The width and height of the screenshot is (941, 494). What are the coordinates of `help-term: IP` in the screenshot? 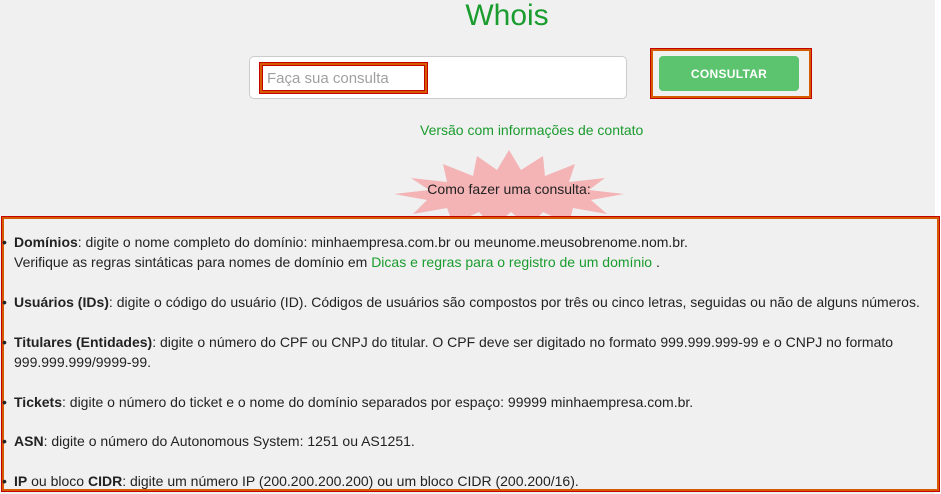 It's located at (21, 481).